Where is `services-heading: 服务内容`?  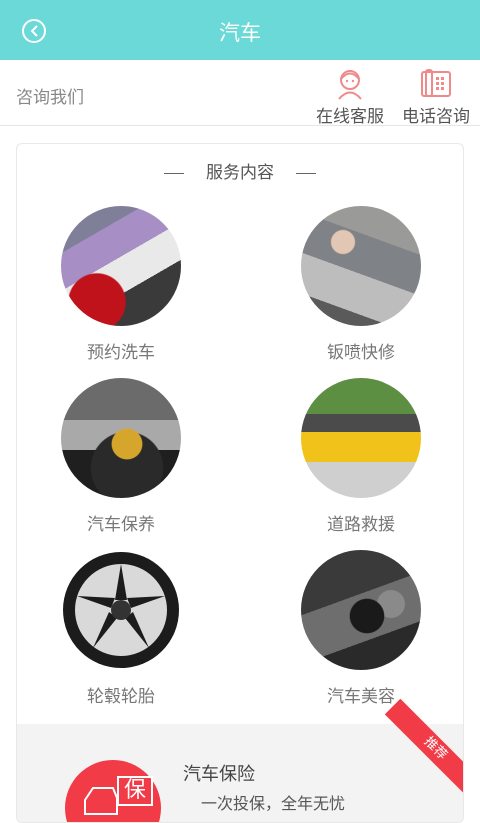 services-heading: 服务内容 is located at coordinates (240, 170).